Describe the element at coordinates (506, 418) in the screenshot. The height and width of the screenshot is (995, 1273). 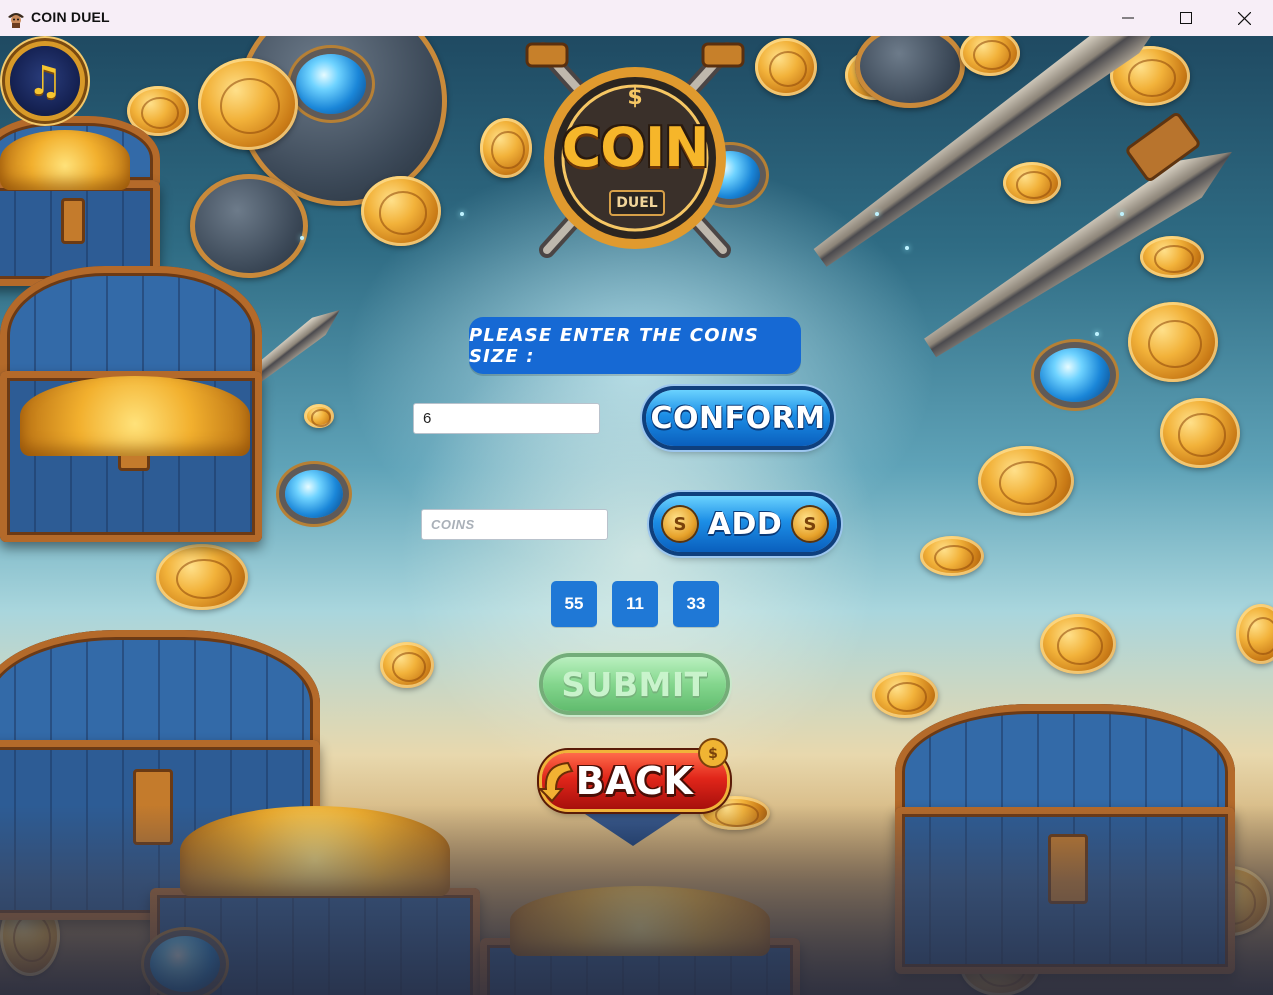
I see `coin-size-input` at that location.